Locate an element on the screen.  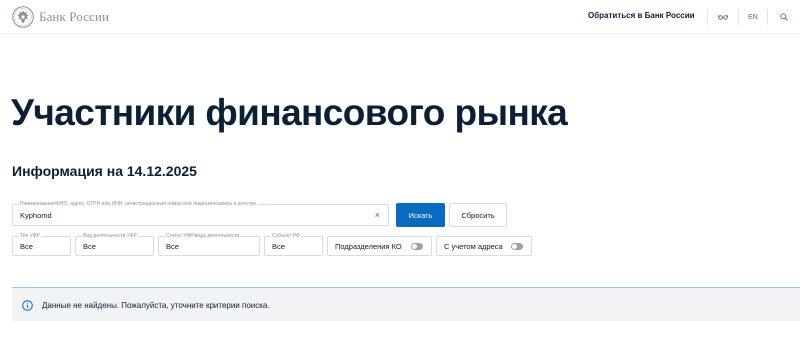
accessibility-button is located at coordinates (723, 17).